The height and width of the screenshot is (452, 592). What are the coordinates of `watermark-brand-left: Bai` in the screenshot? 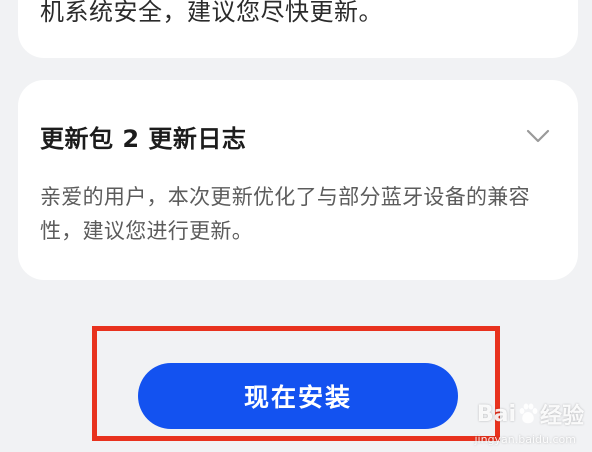 It's located at (496, 414).